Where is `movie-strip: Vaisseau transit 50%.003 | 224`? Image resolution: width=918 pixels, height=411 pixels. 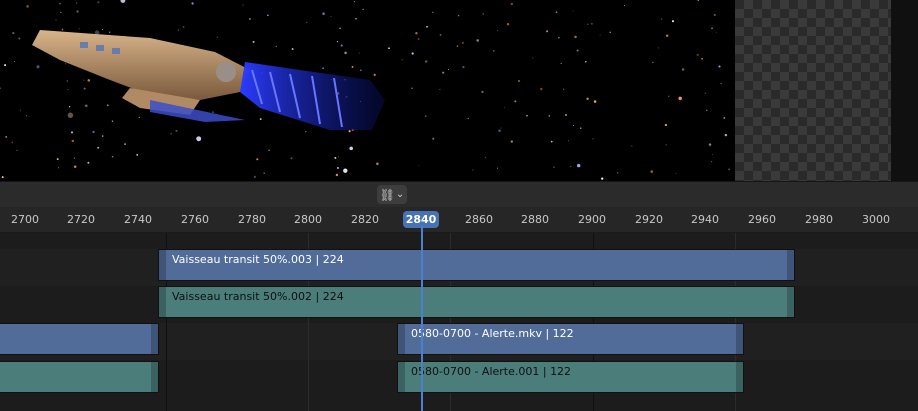
movie-strip: Vaisseau transit 50%.003 | 224 is located at coordinates (476, 265).